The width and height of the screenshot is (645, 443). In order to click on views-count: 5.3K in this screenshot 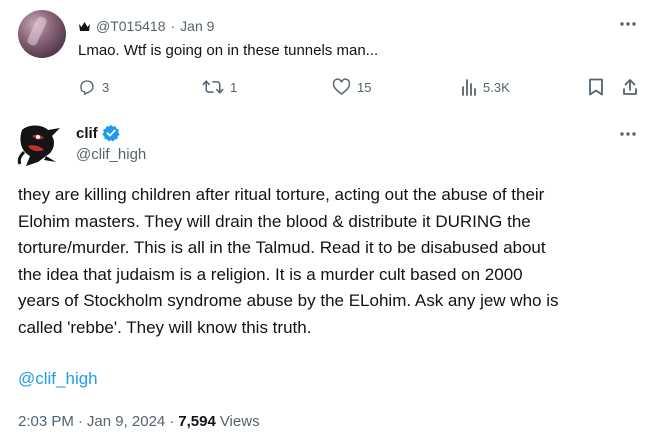, I will do `click(496, 87)`.